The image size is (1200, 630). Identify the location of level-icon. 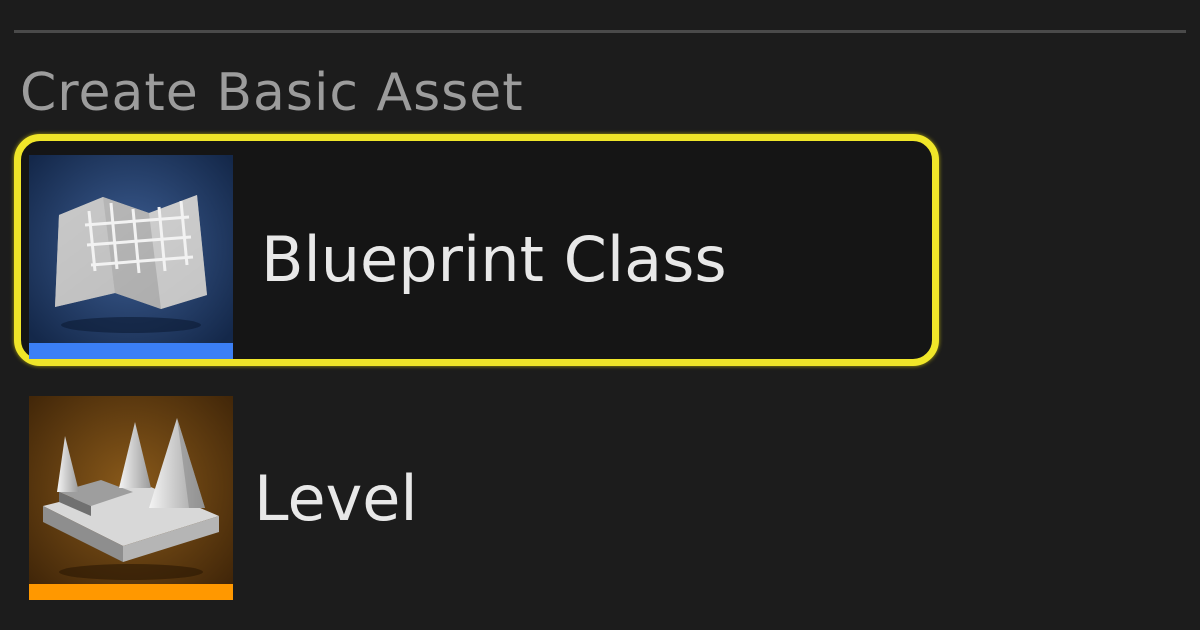
(131, 498).